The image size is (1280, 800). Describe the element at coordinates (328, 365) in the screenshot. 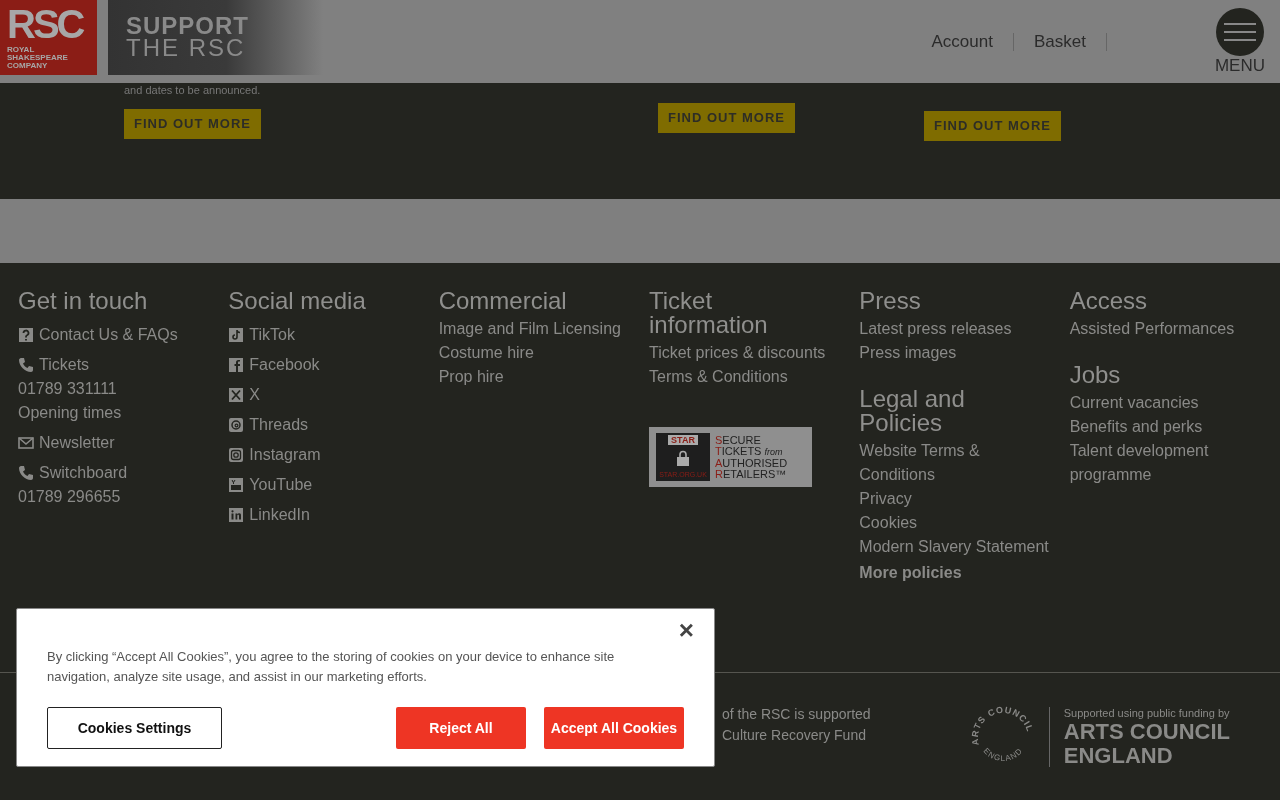

I see `footer-link: Facebook` at that location.